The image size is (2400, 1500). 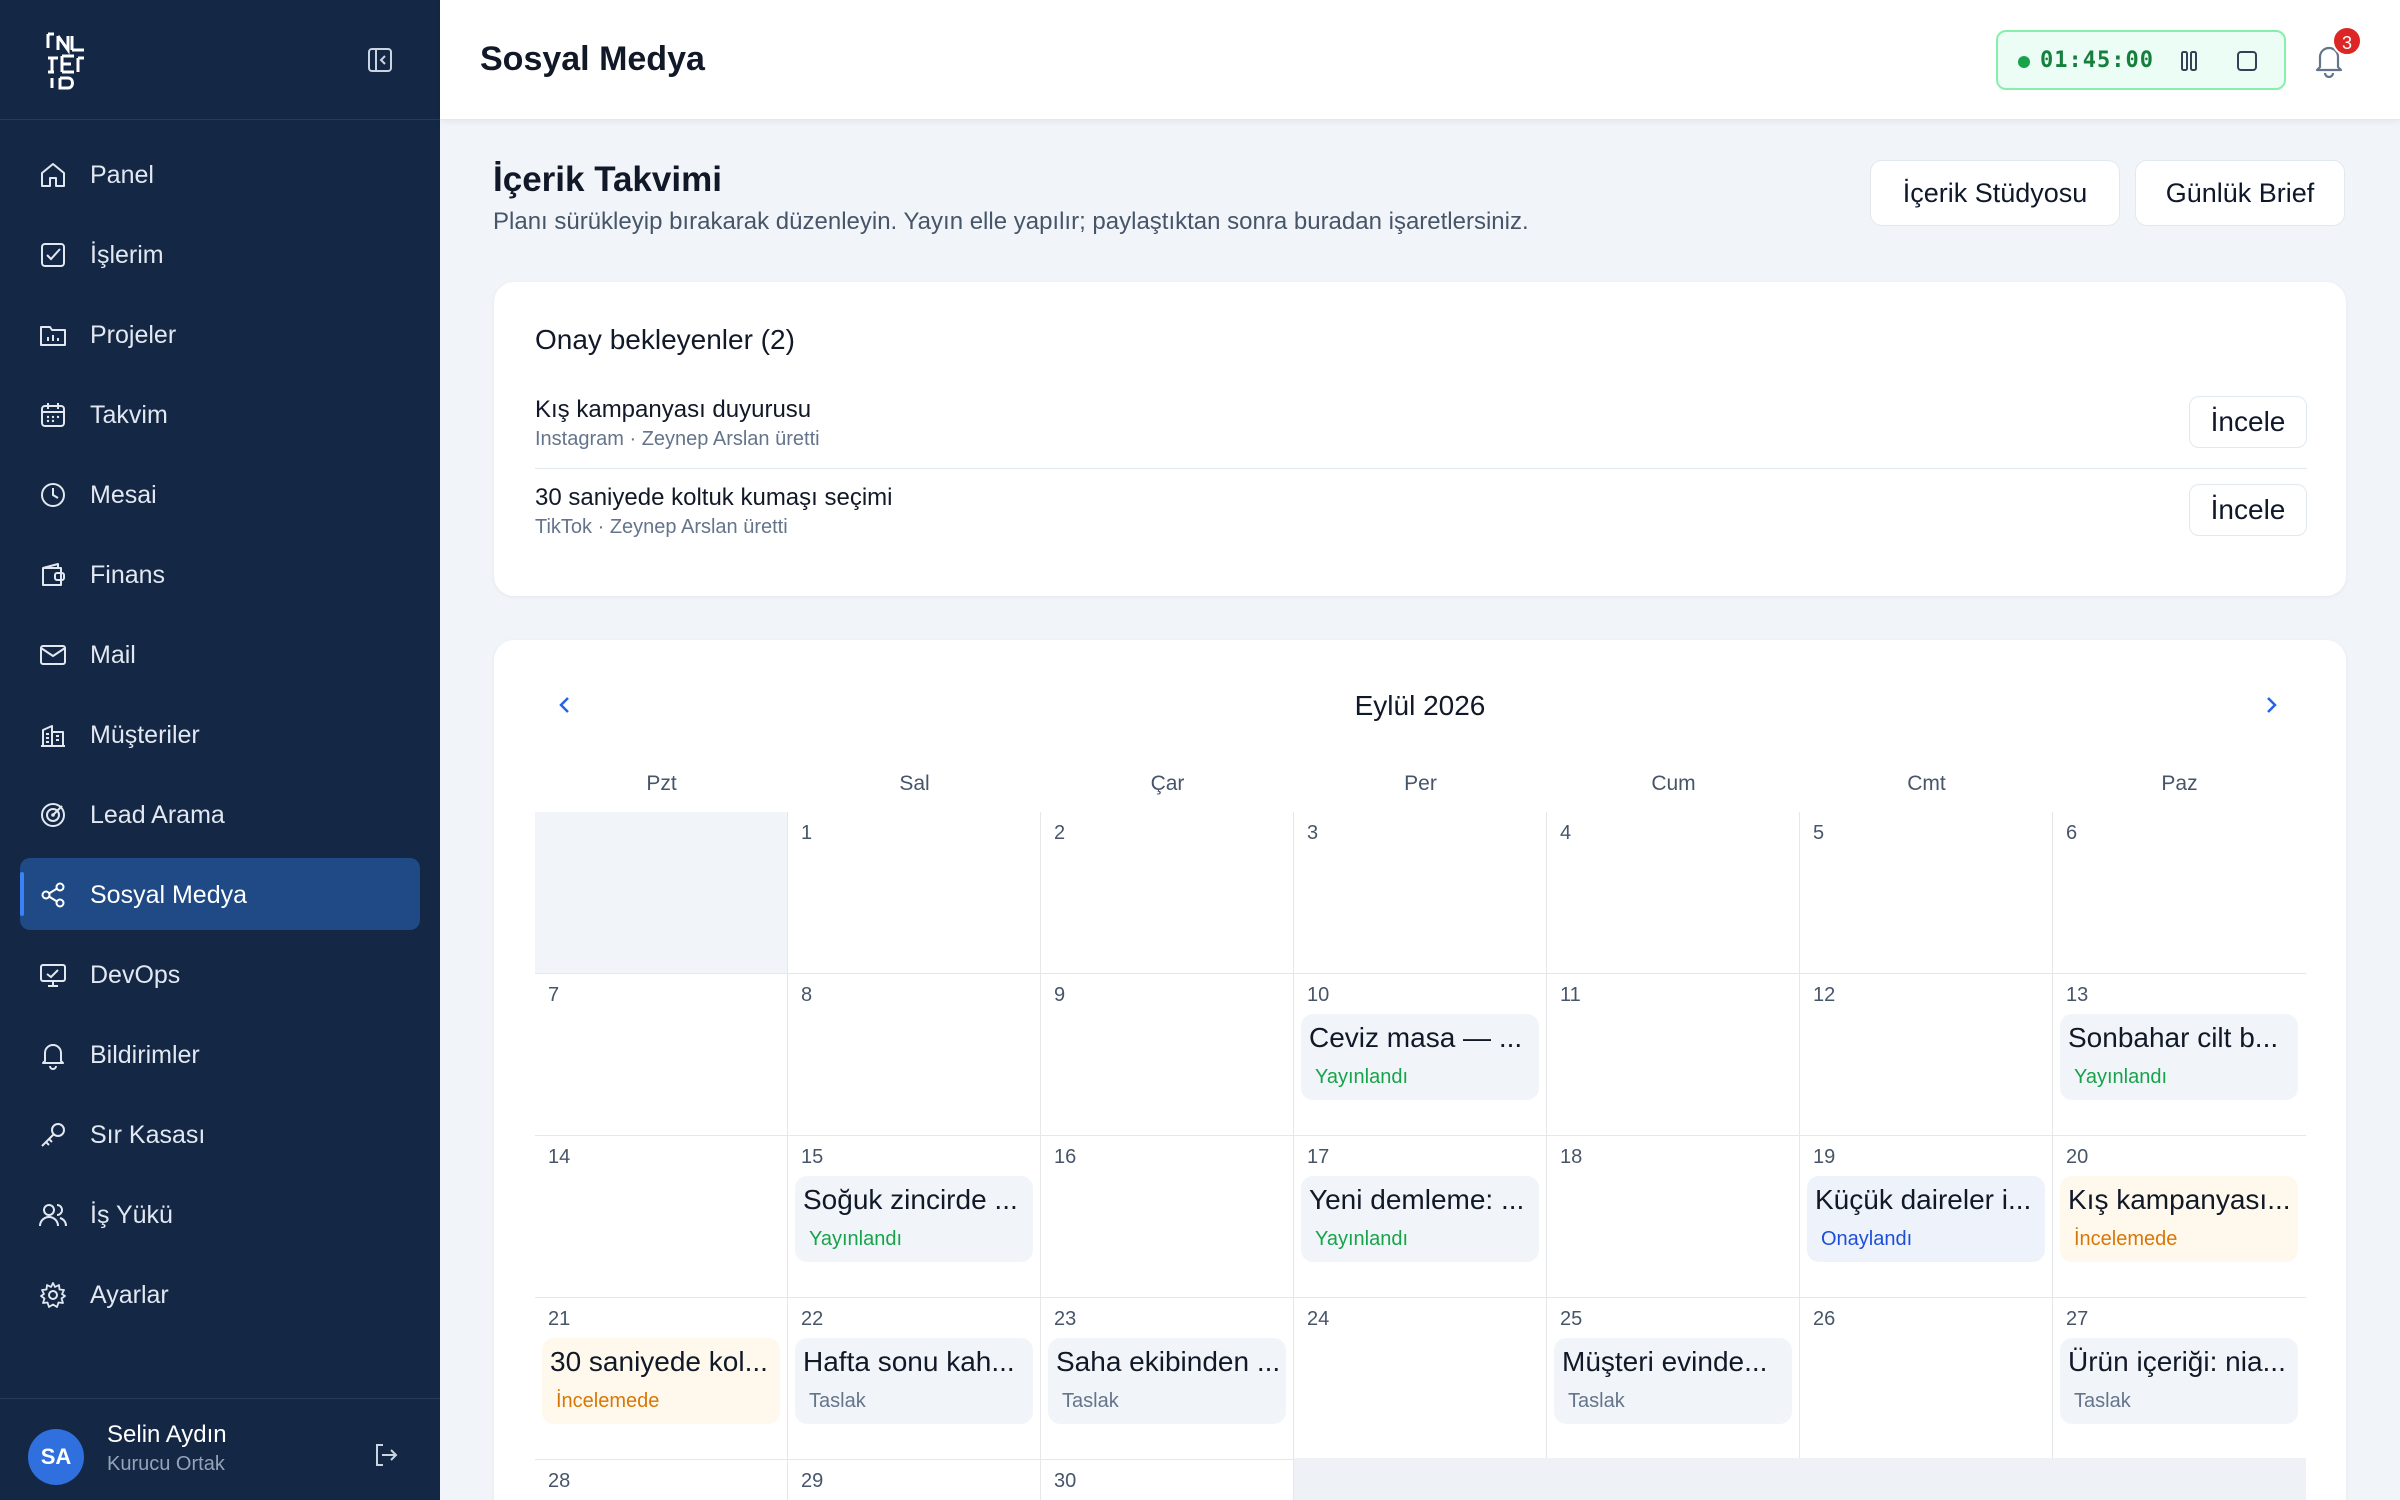 I want to click on event-status-badge: Taslak, so click(x=1090, y=1401).